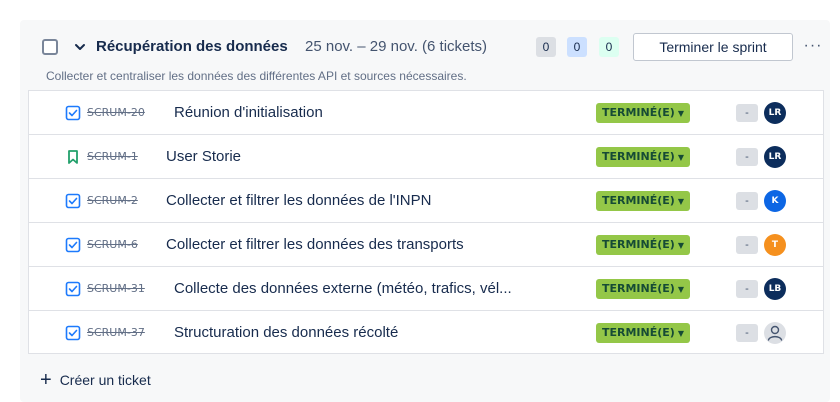  I want to click on assignee-avatar, so click(775, 333).